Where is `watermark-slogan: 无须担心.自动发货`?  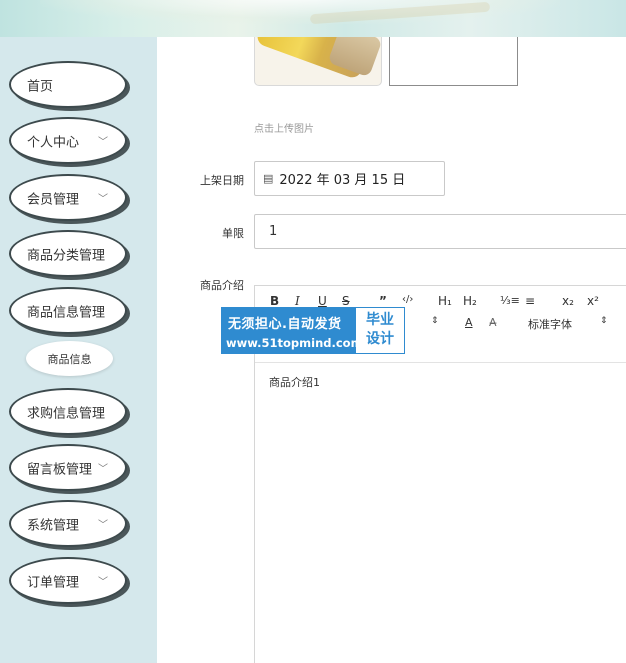
watermark-slogan: 无须担心.自动发货 is located at coordinates (285, 324).